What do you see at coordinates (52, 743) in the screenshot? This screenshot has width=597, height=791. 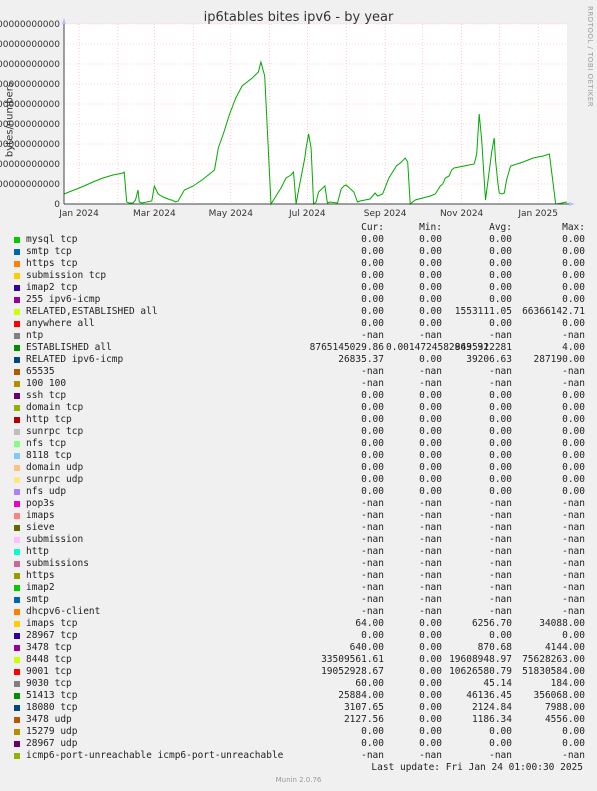 I see `legend-label: 28967 udp` at bounding box center [52, 743].